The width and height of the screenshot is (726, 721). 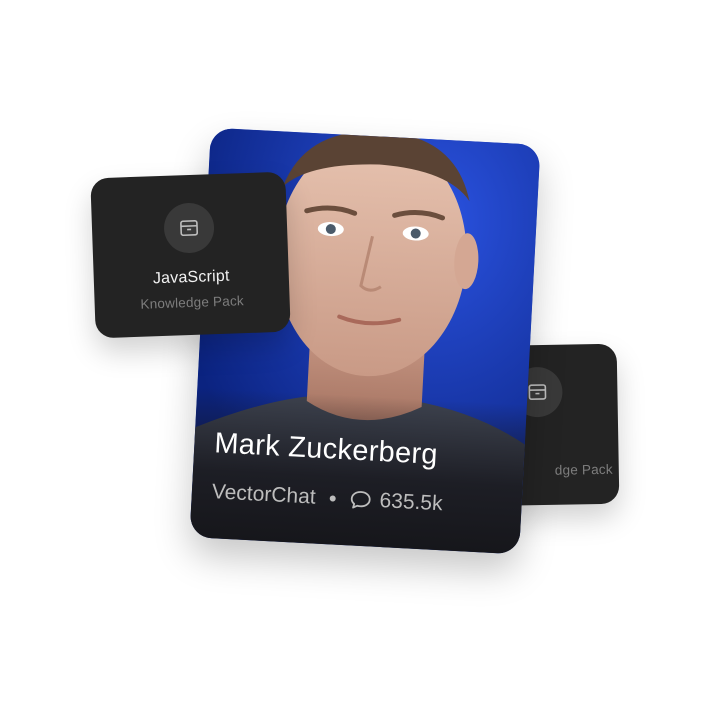 I want to click on separator-dot, so click(x=332, y=498).